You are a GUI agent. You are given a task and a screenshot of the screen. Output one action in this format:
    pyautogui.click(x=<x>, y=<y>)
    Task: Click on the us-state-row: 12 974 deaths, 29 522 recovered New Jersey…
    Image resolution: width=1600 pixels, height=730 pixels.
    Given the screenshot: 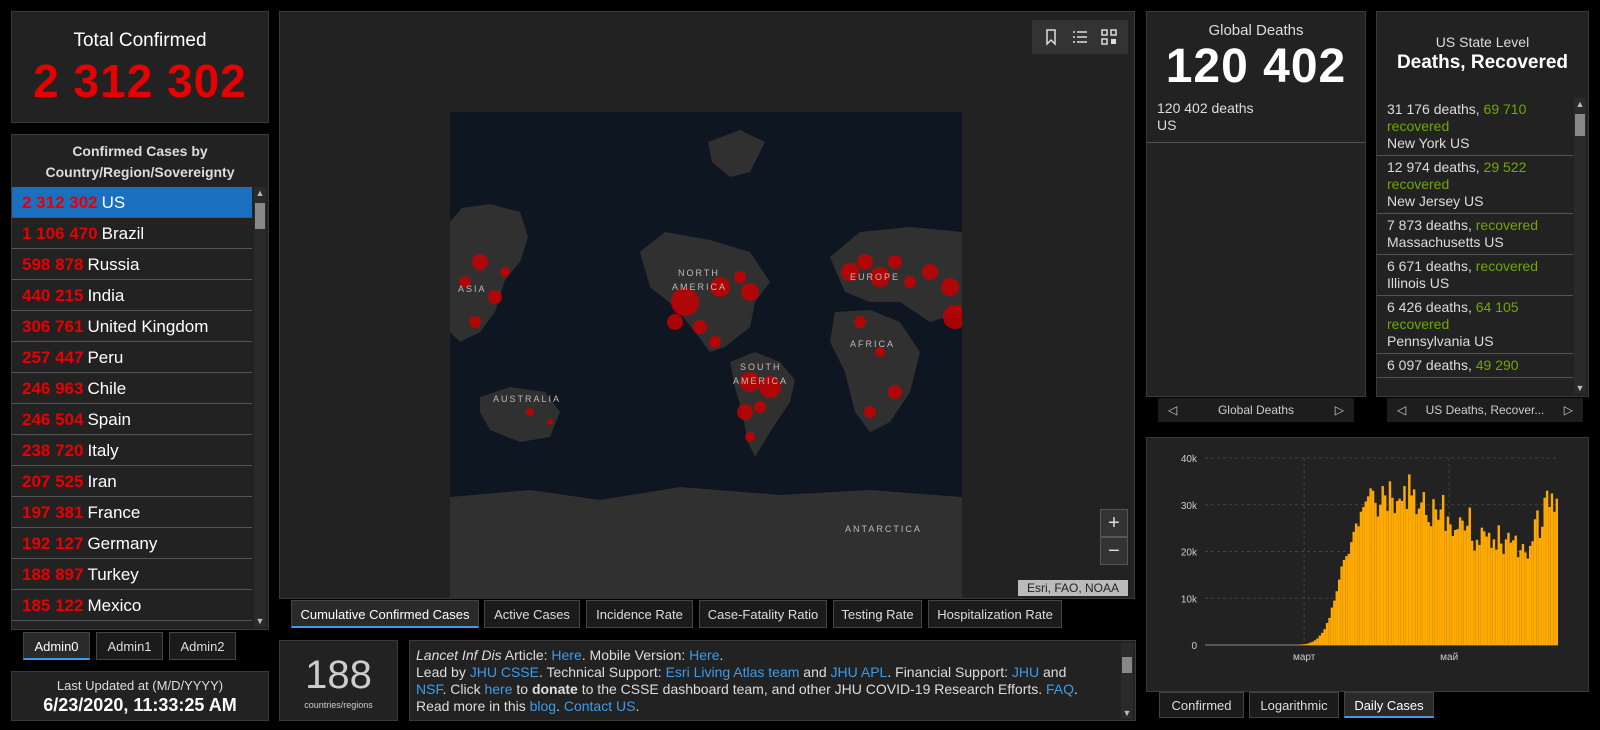 What is the action you would take?
    pyautogui.click(x=1475, y=185)
    